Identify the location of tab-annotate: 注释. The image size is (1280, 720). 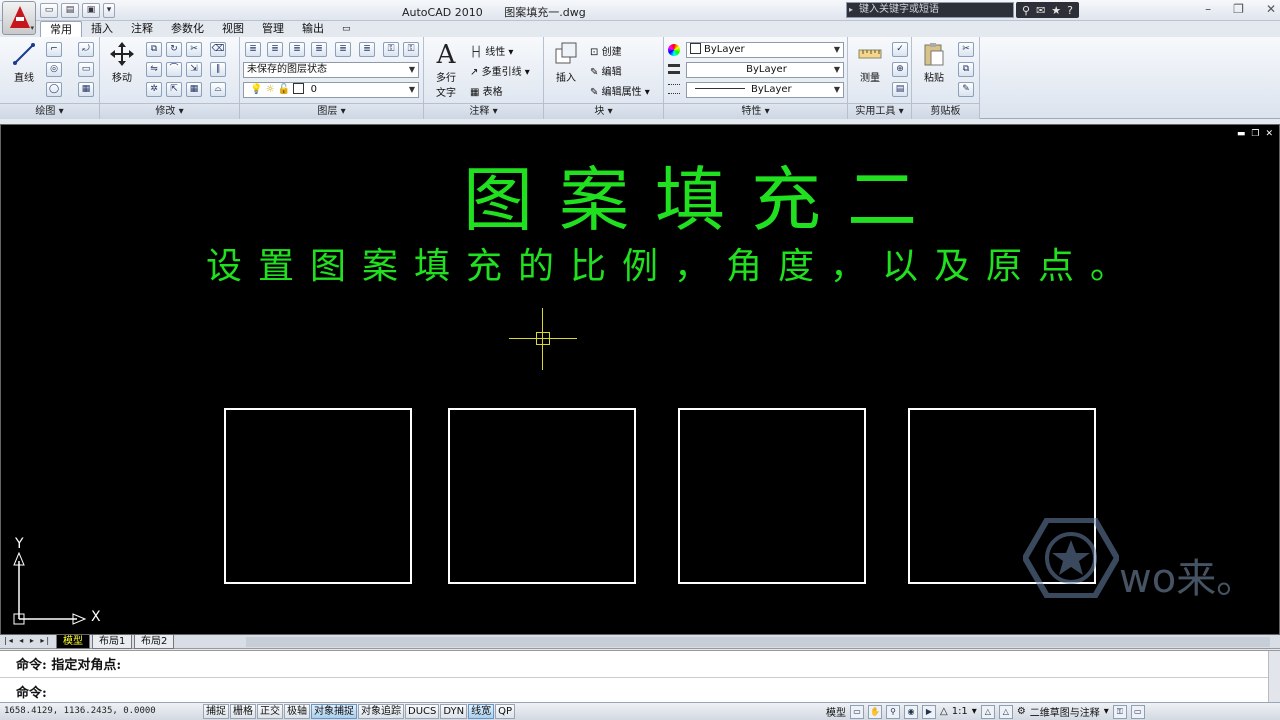
(142, 29).